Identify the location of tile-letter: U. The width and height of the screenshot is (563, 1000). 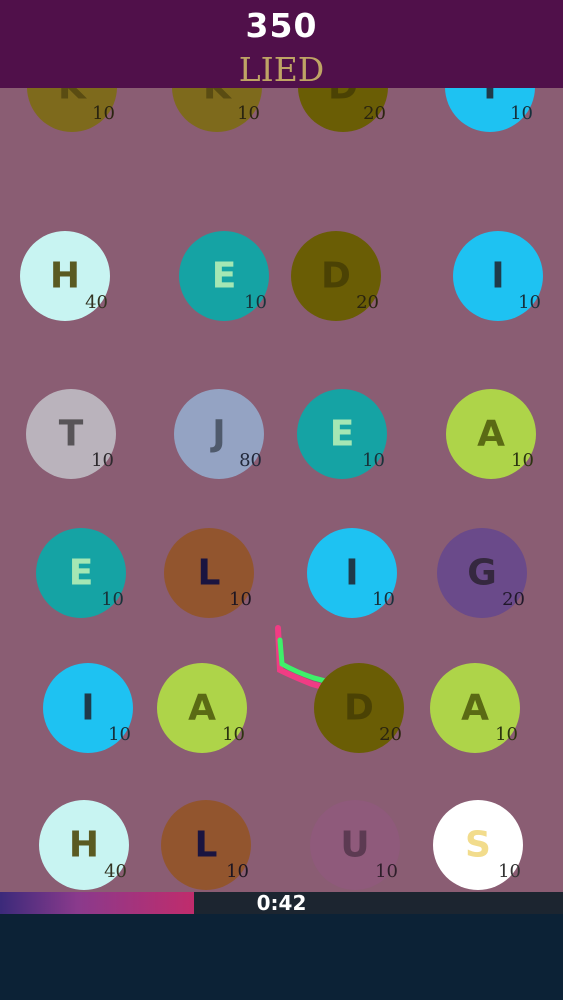
(355, 845).